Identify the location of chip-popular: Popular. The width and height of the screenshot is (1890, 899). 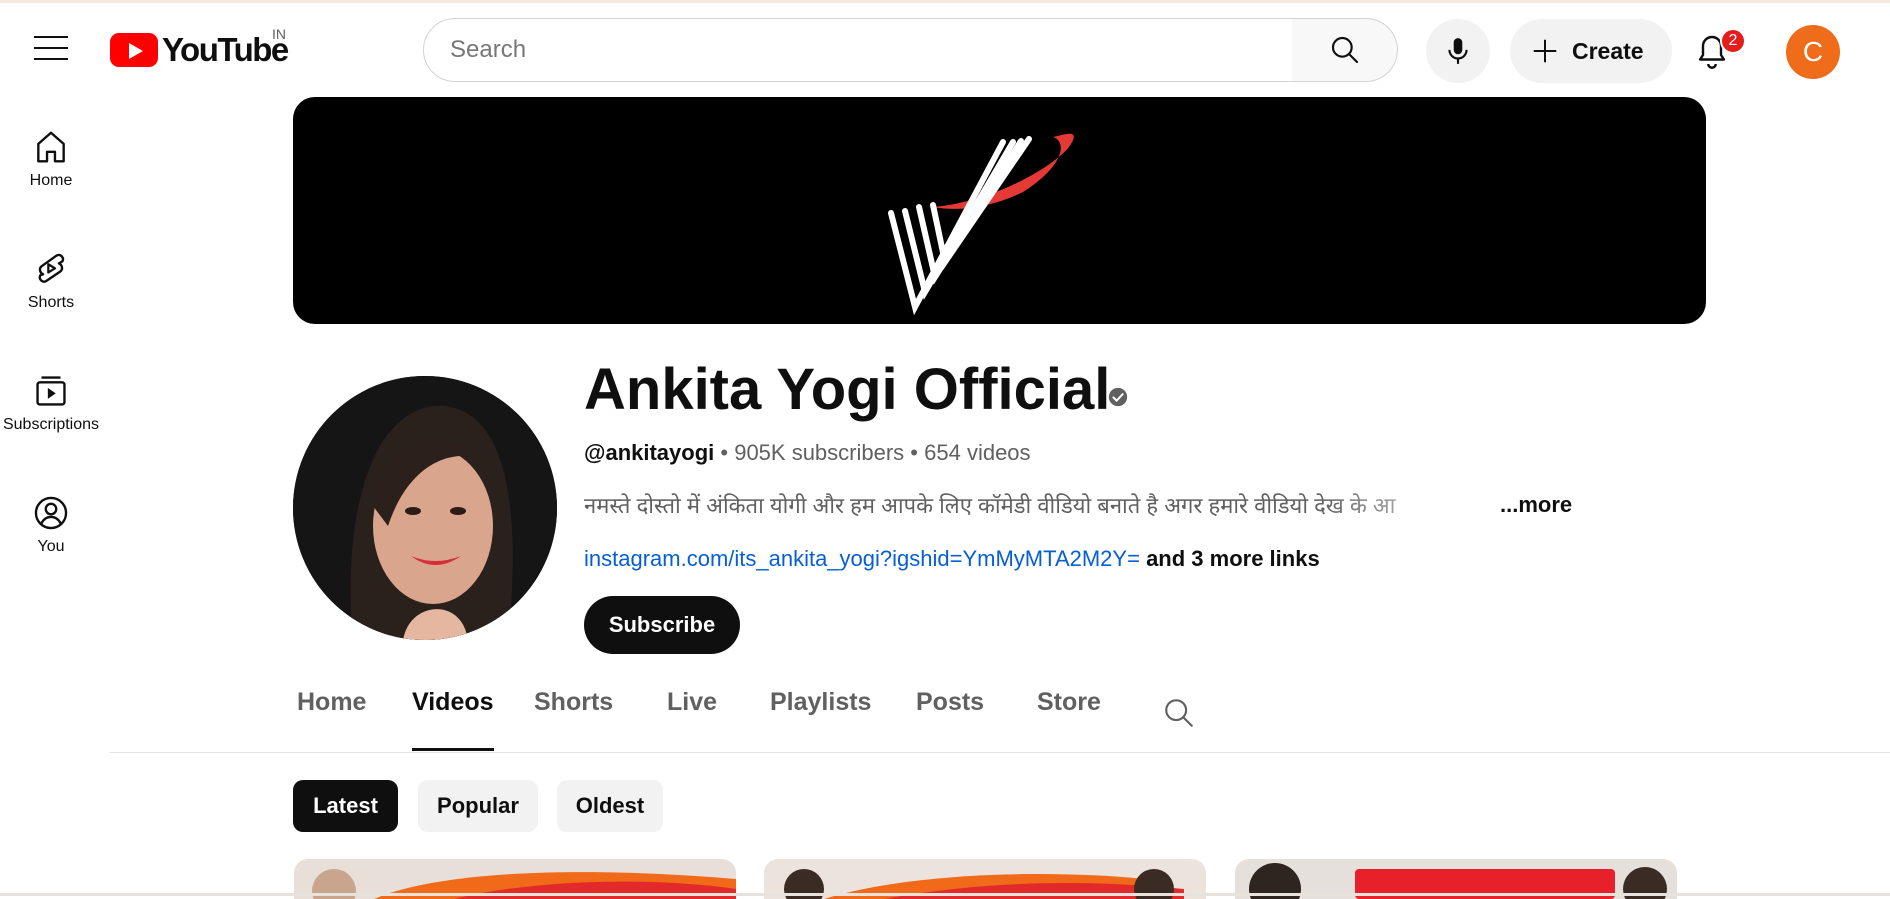
(478, 806).